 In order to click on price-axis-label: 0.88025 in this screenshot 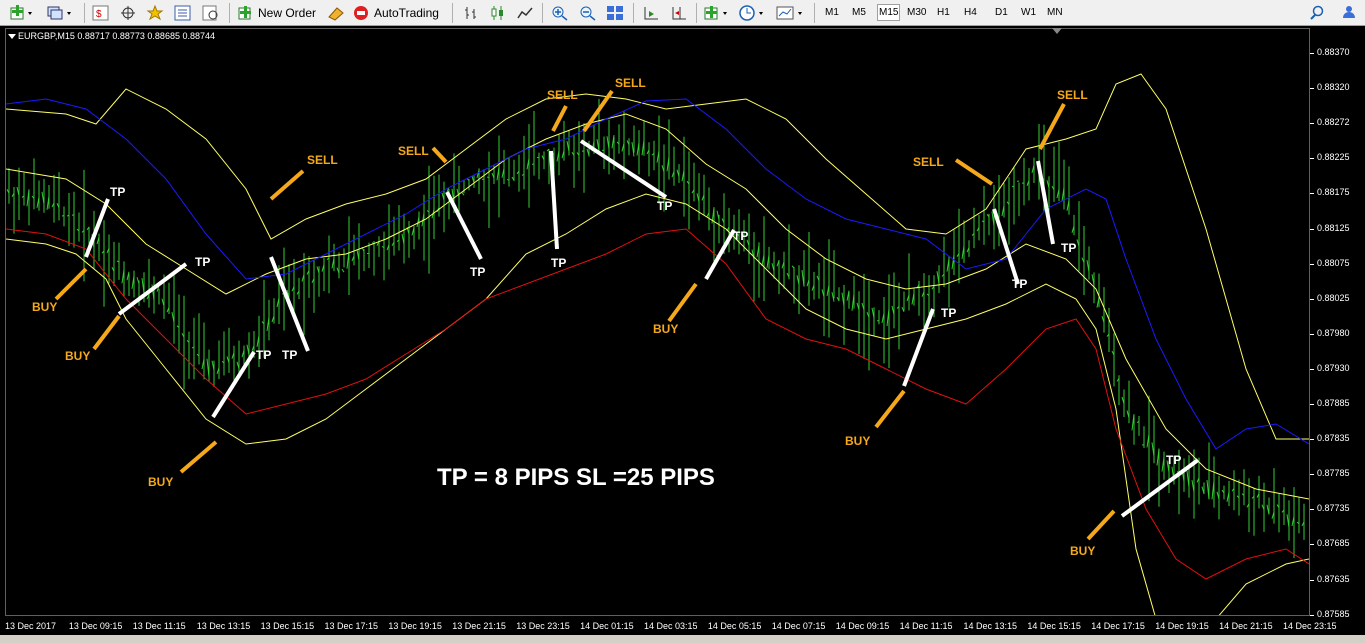, I will do `click(1333, 297)`.